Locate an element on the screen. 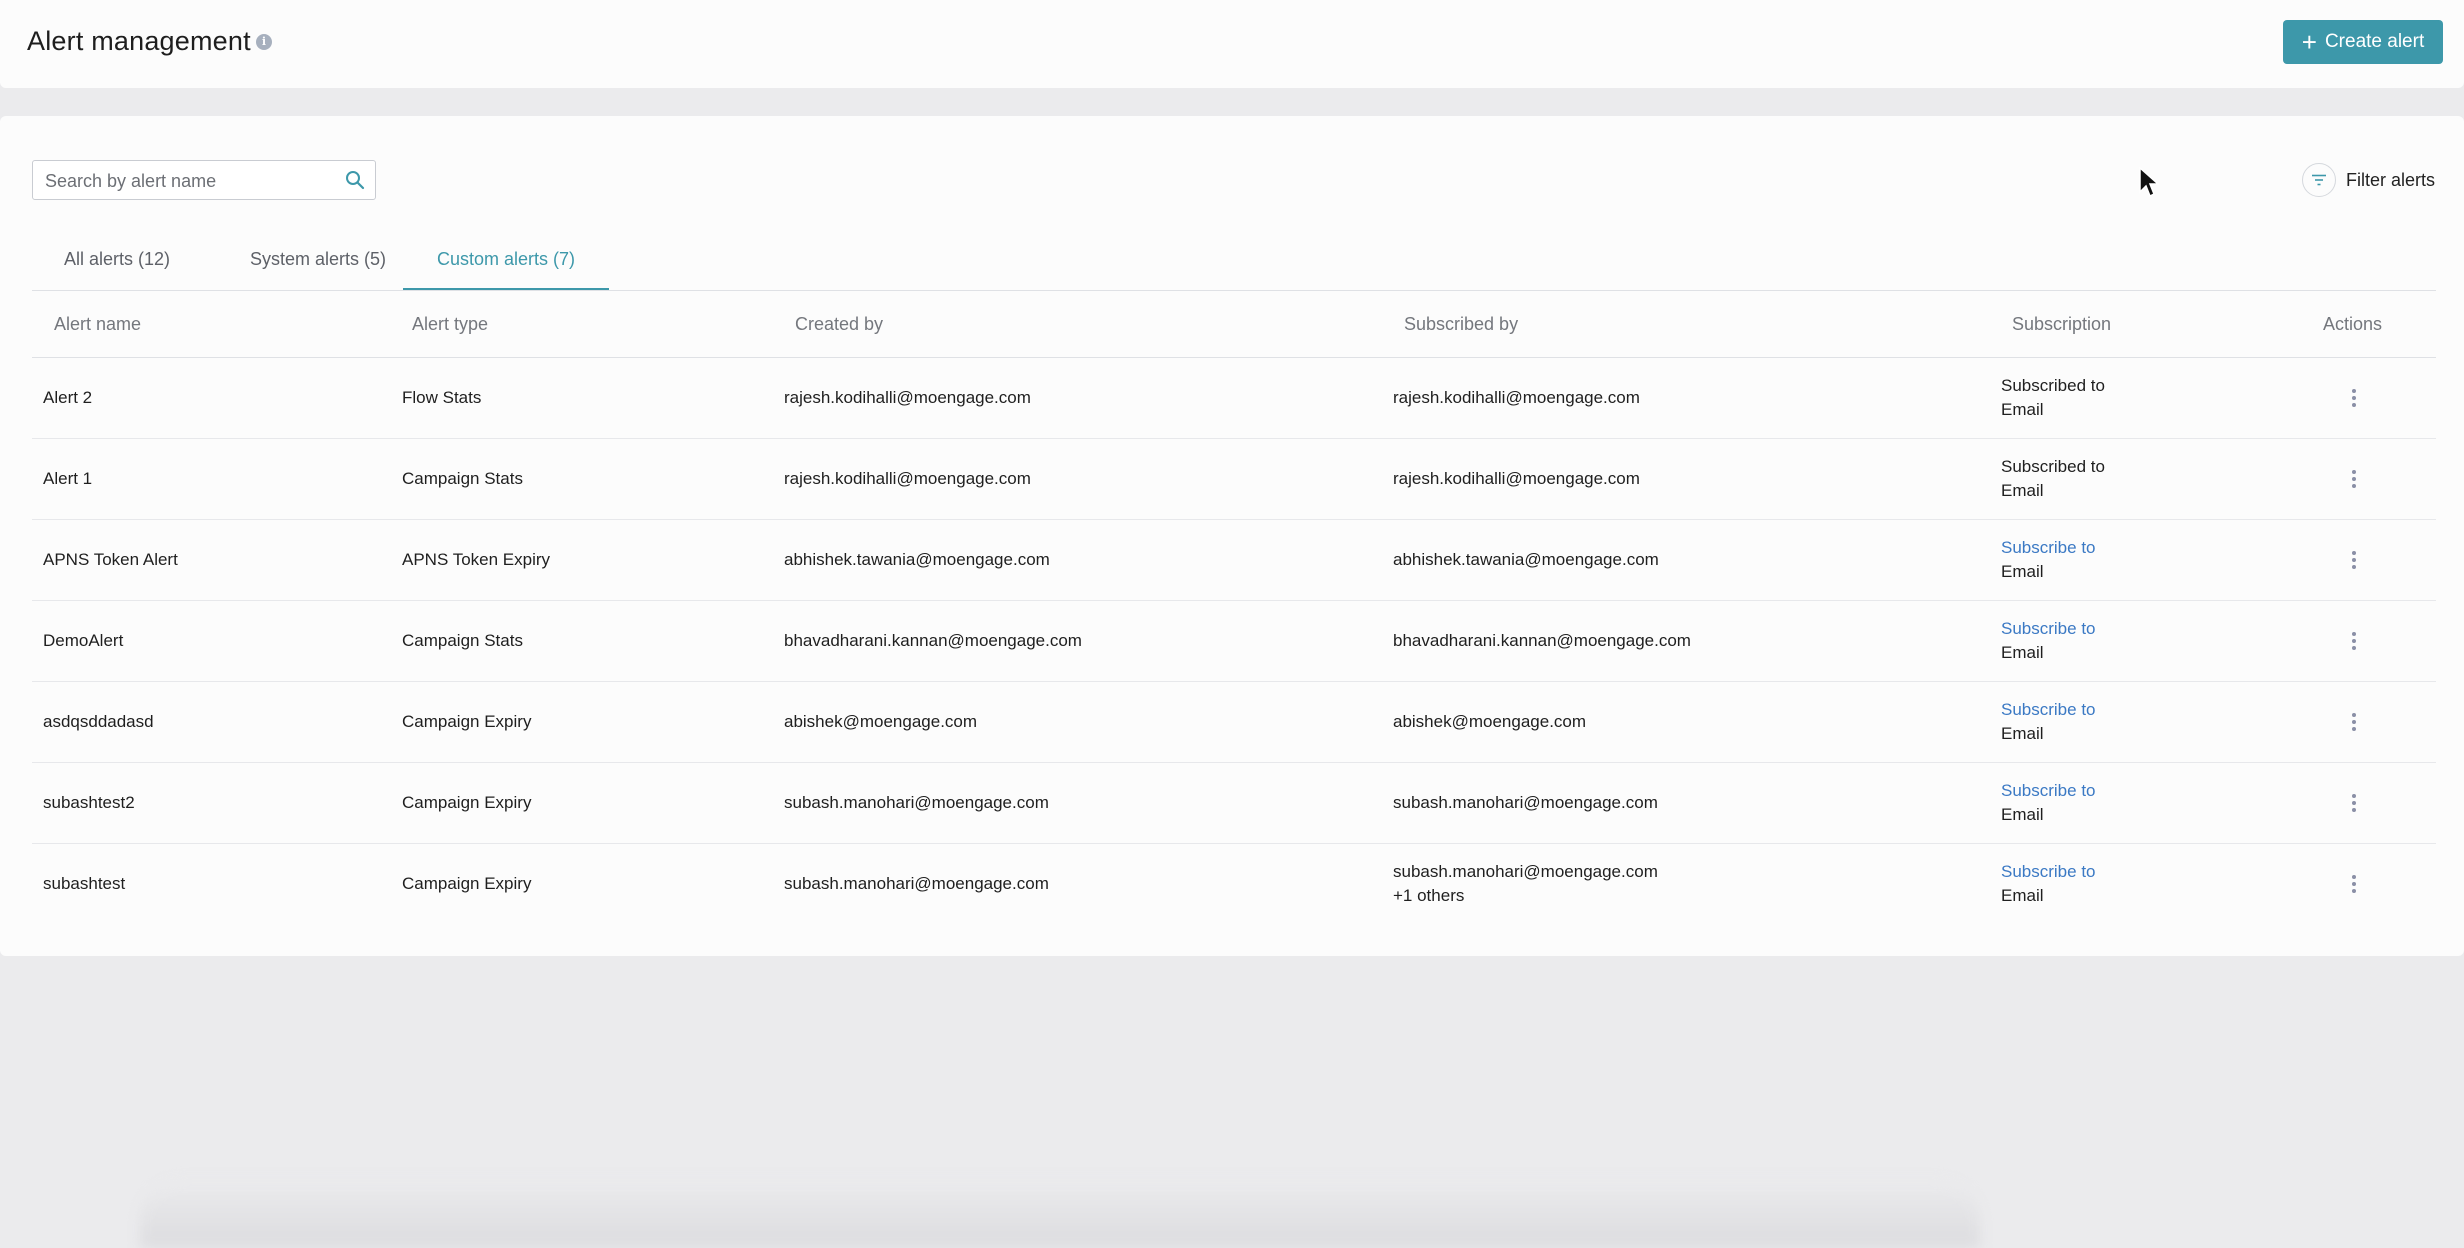 The height and width of the screenshot is (1248, 2464). page-header: Alert management i + Create alert is located at coordinates (1232, 44).